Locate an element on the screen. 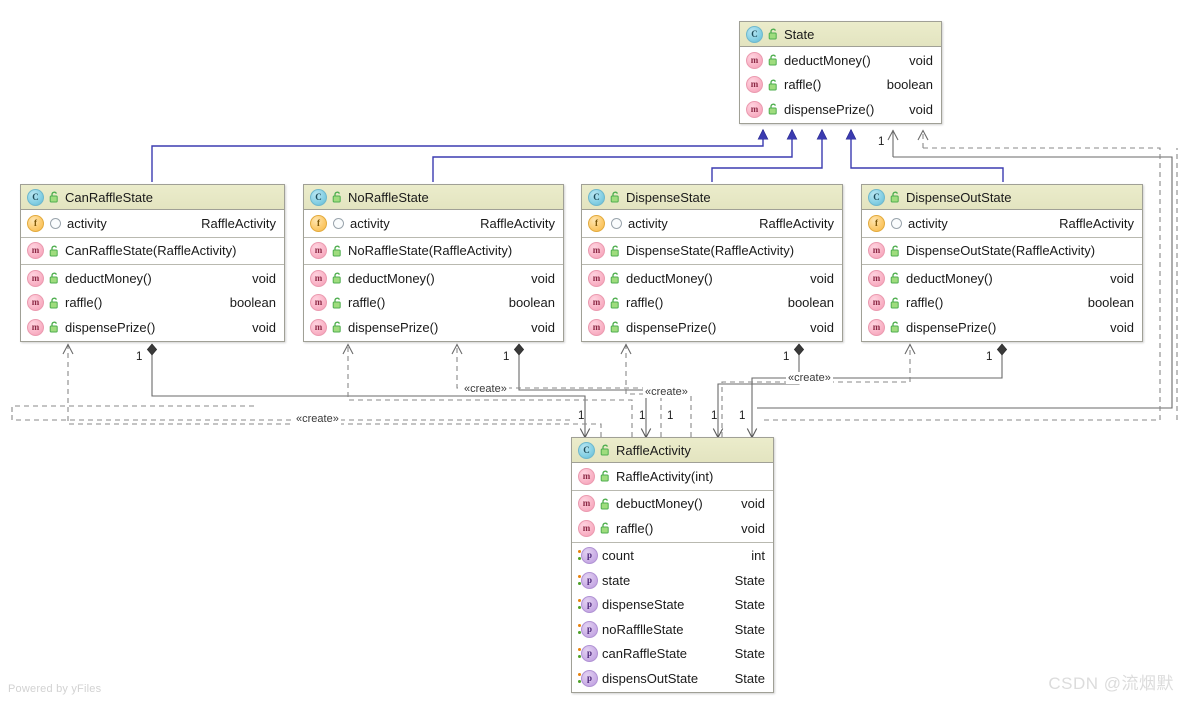  member-row: p dispensOutState State is located at coordinates (672, 678).